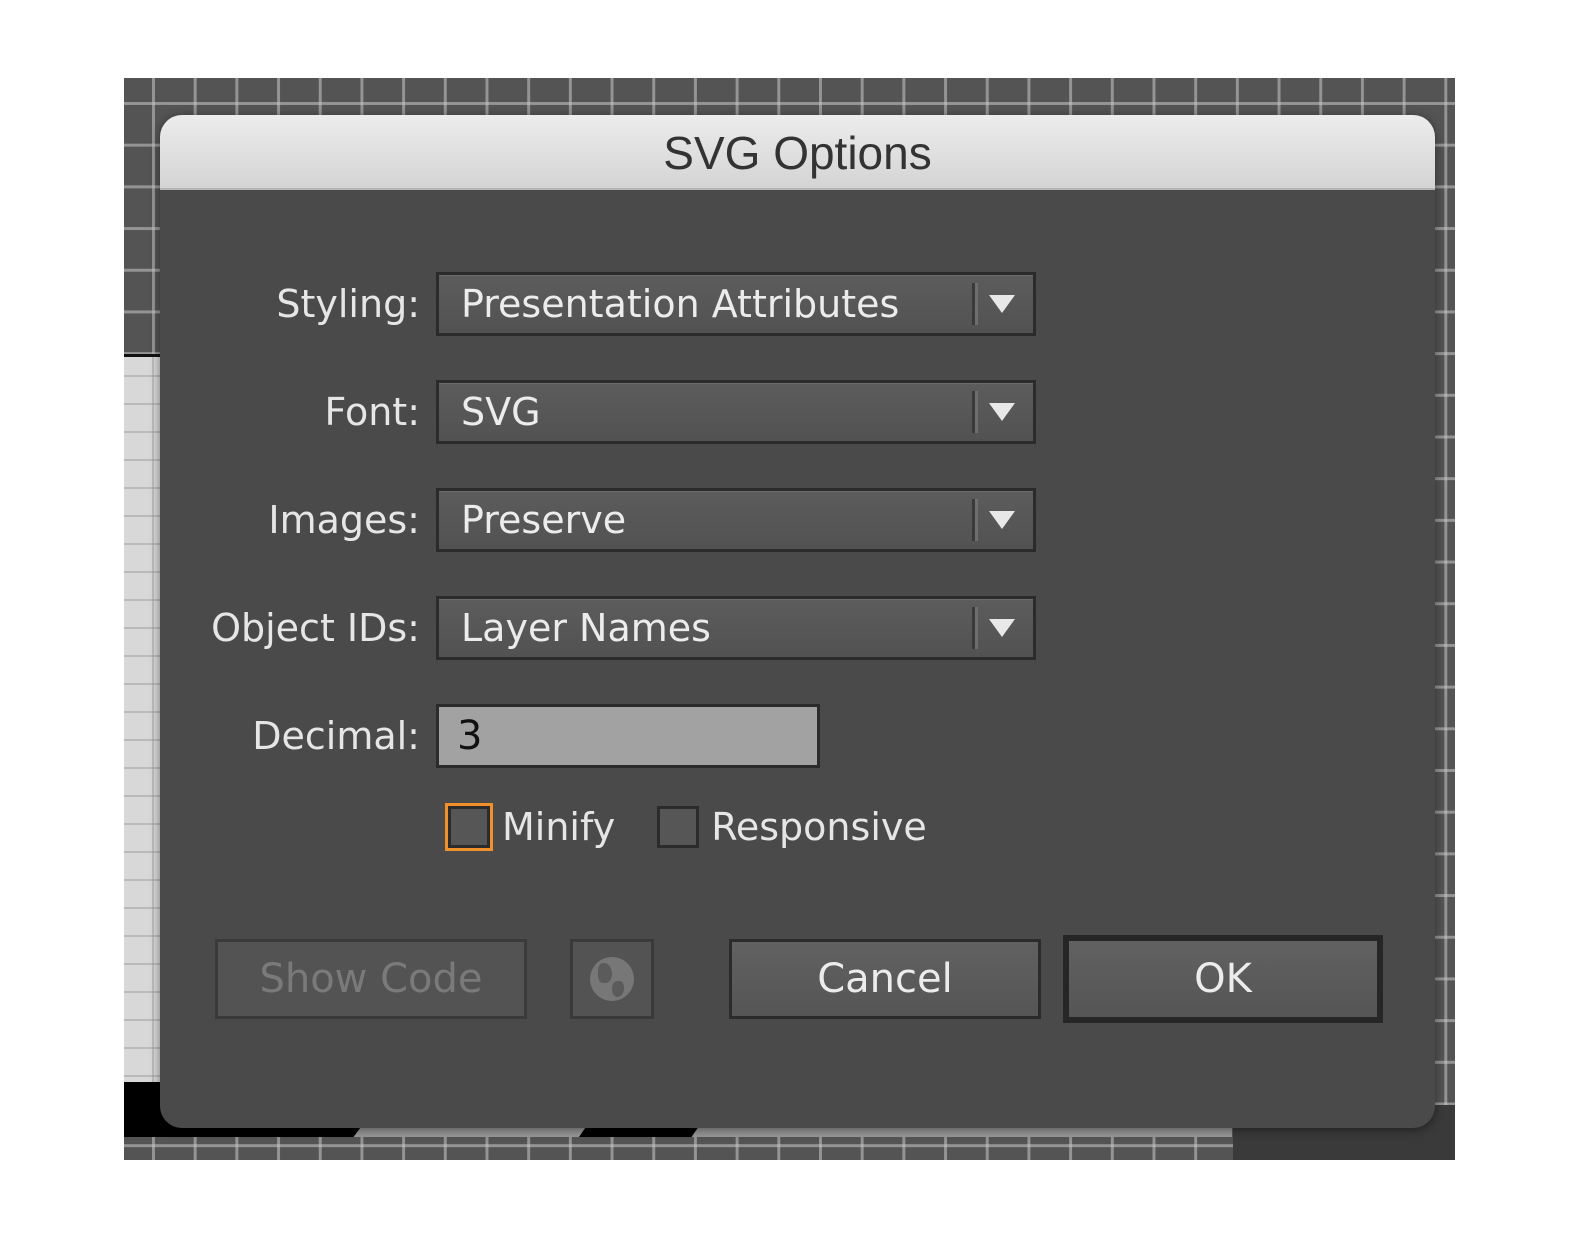  Describe the element at coordinates (680, 304) in the screenshot. I see `styling-value: Presentation Attributes` at that location.